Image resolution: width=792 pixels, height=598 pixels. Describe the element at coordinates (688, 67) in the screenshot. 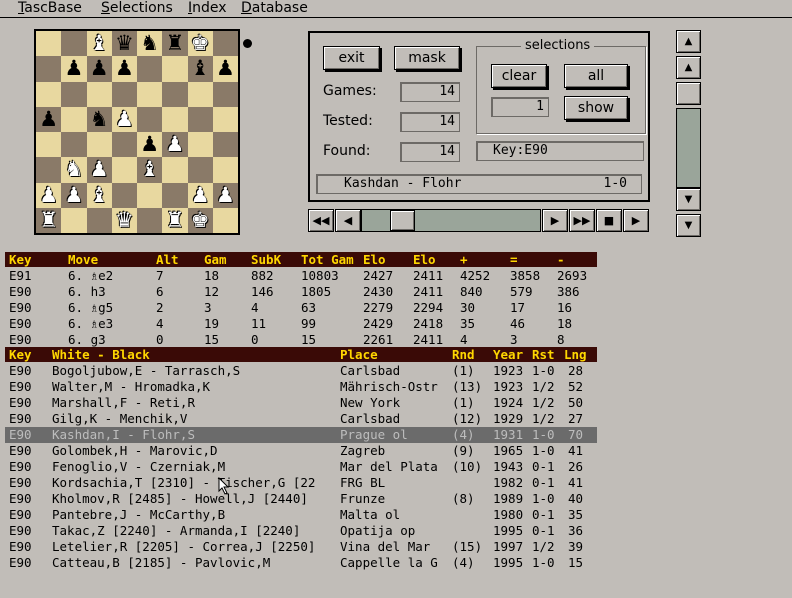

I see `scroll-up-button: ▲` at that location.